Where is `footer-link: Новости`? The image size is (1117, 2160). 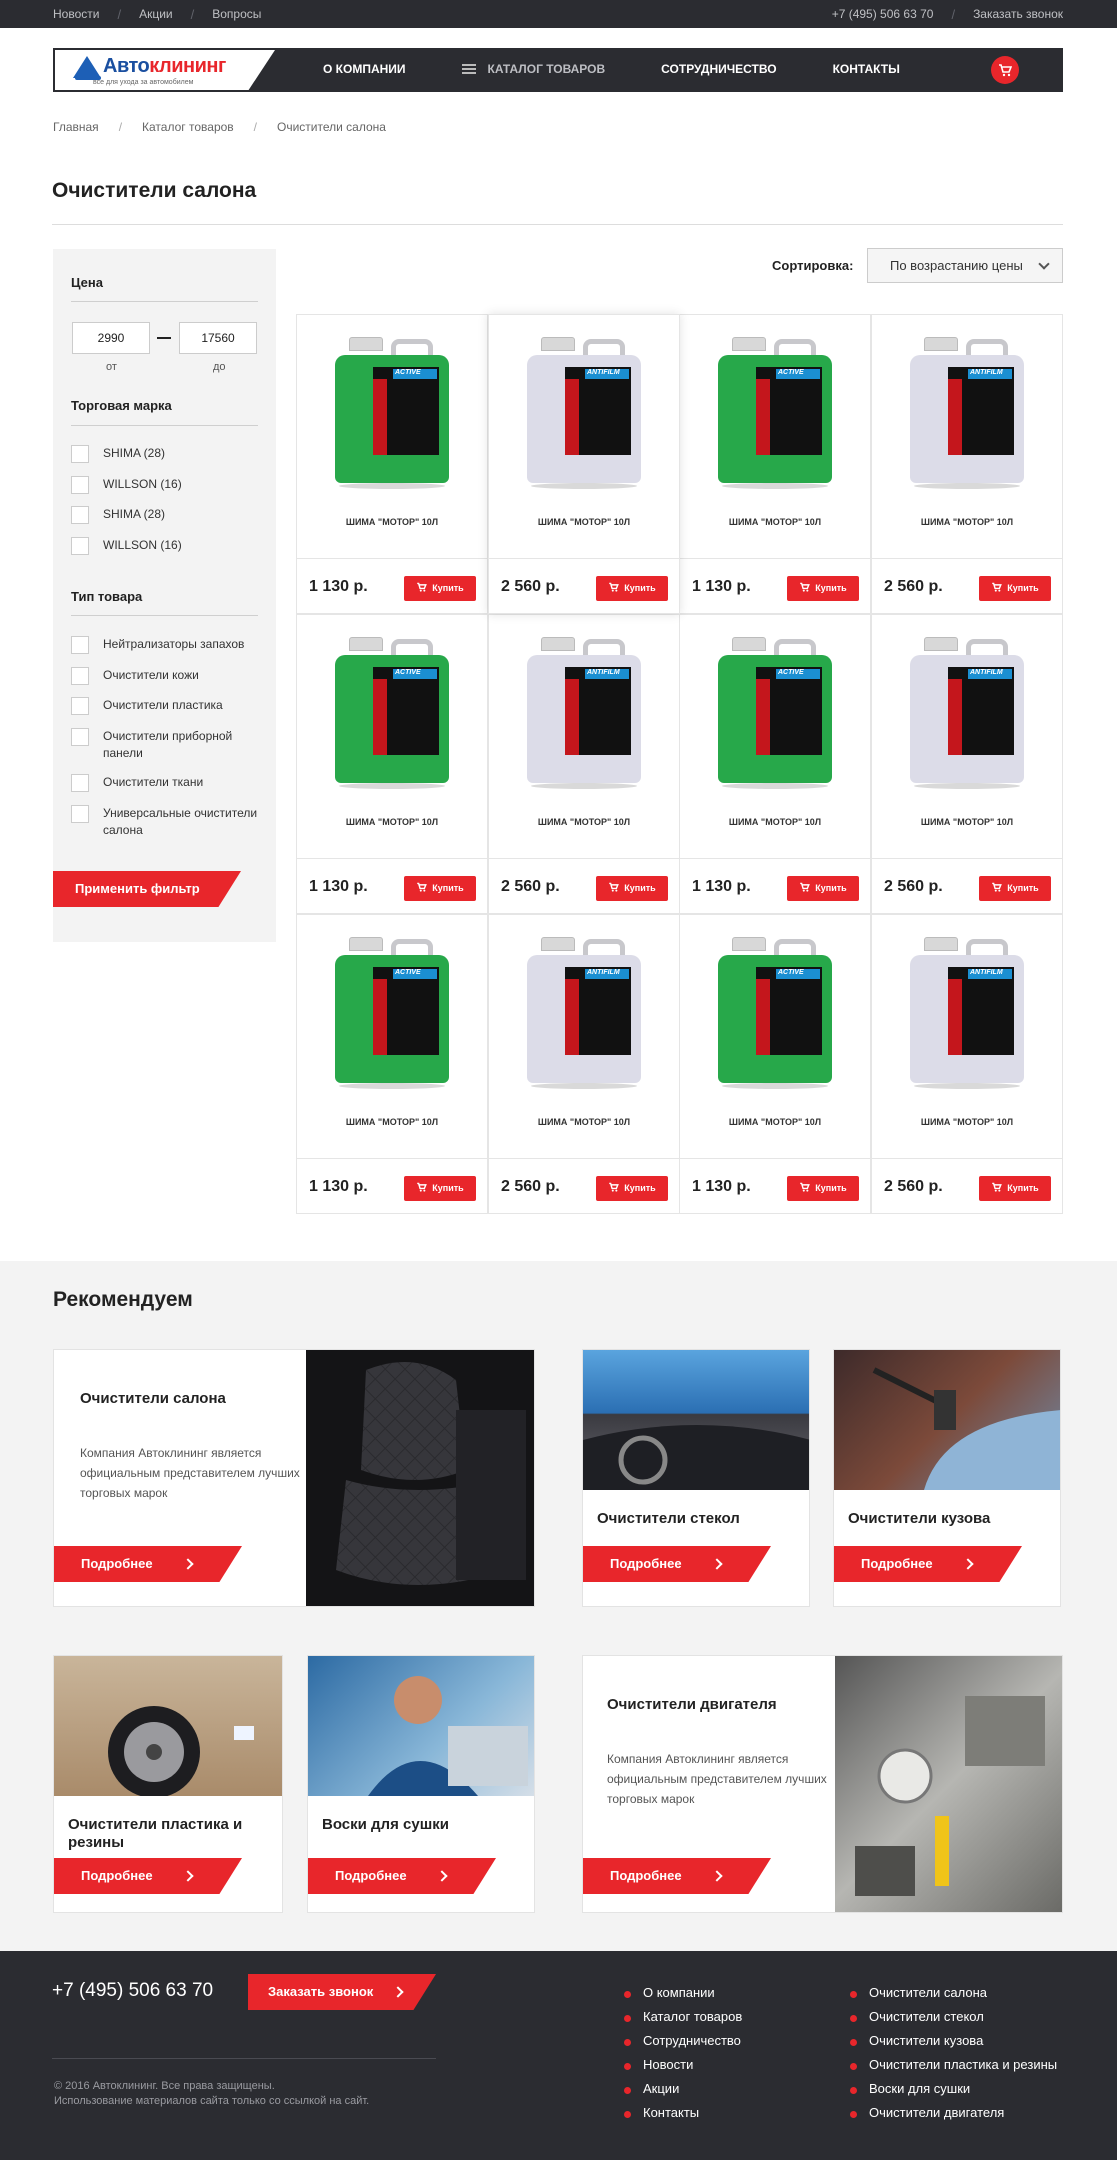 footer-link: Новости is located at coordinates (683, 2069).